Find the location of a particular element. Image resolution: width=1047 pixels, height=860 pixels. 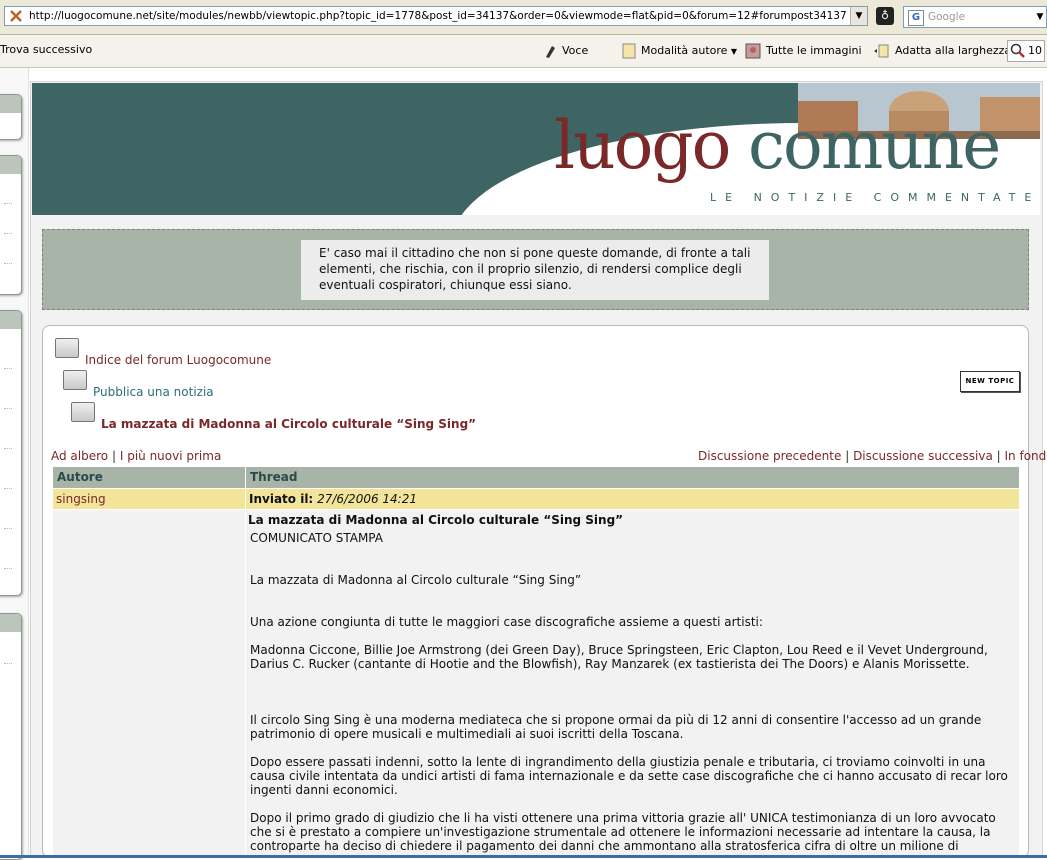

thread-view-options: Ad albero | I più nuovi prima is located at coordinates (136, 456).